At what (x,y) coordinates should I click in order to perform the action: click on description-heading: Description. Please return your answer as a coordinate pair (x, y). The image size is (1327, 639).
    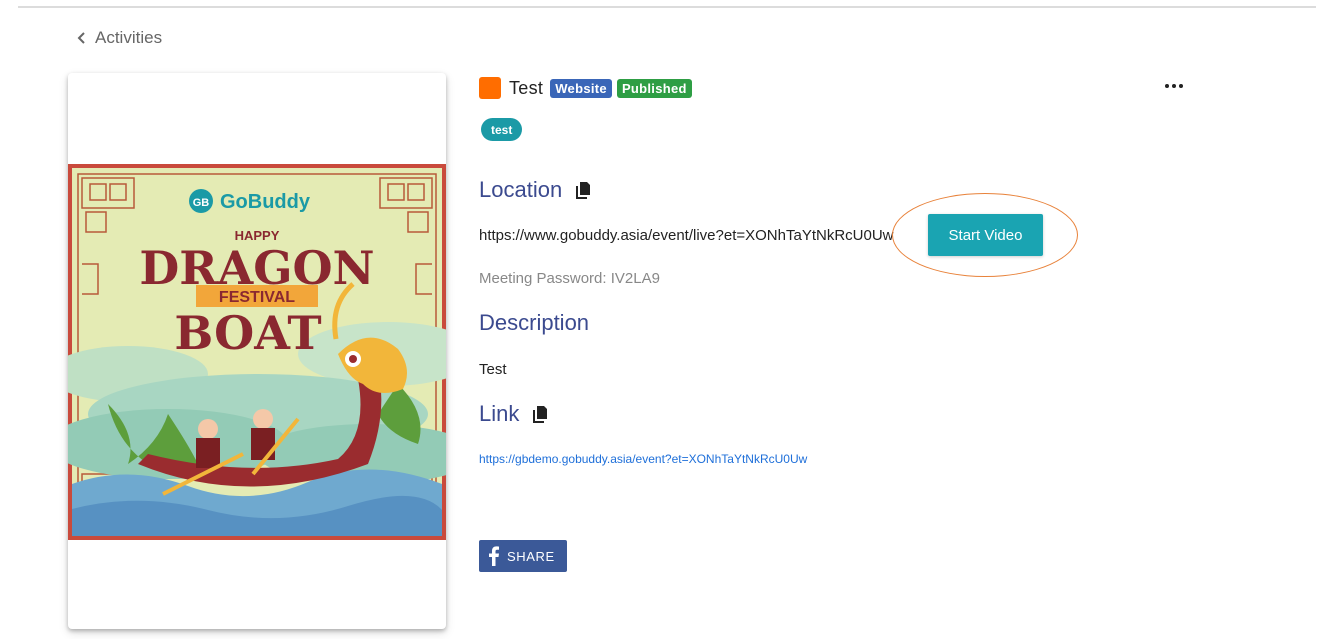
    Looking at the image, I should click on (534, 323).